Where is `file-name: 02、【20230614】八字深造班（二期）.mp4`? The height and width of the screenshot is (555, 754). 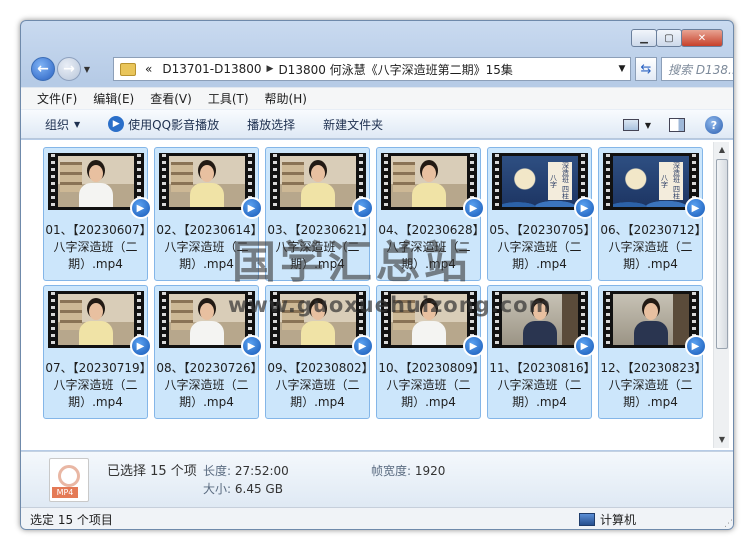
file-name: 02、【20230614】八字深造班（二期）.mp4 is located at coordinates (206, 247).